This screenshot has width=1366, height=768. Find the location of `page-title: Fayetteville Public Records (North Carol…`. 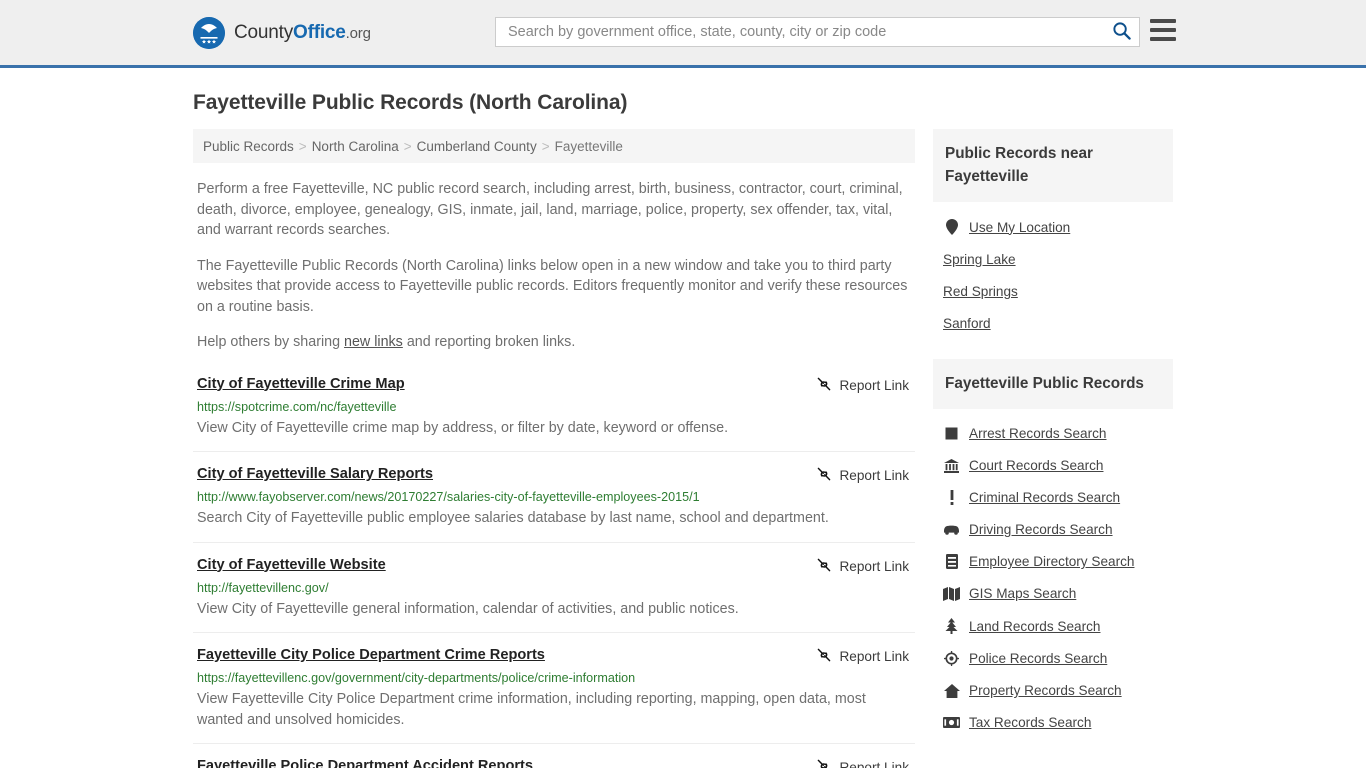

page-title: Fayetteville Public Records (North Carol… is located at coordinates (410, 102).